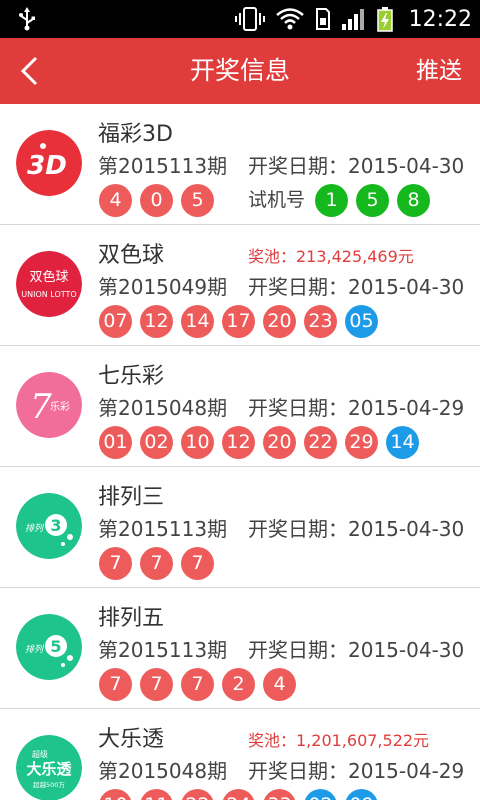 This screenshot has width=480, height=800. I want to click on ball-row: 7 7 7, so click(156, 563).